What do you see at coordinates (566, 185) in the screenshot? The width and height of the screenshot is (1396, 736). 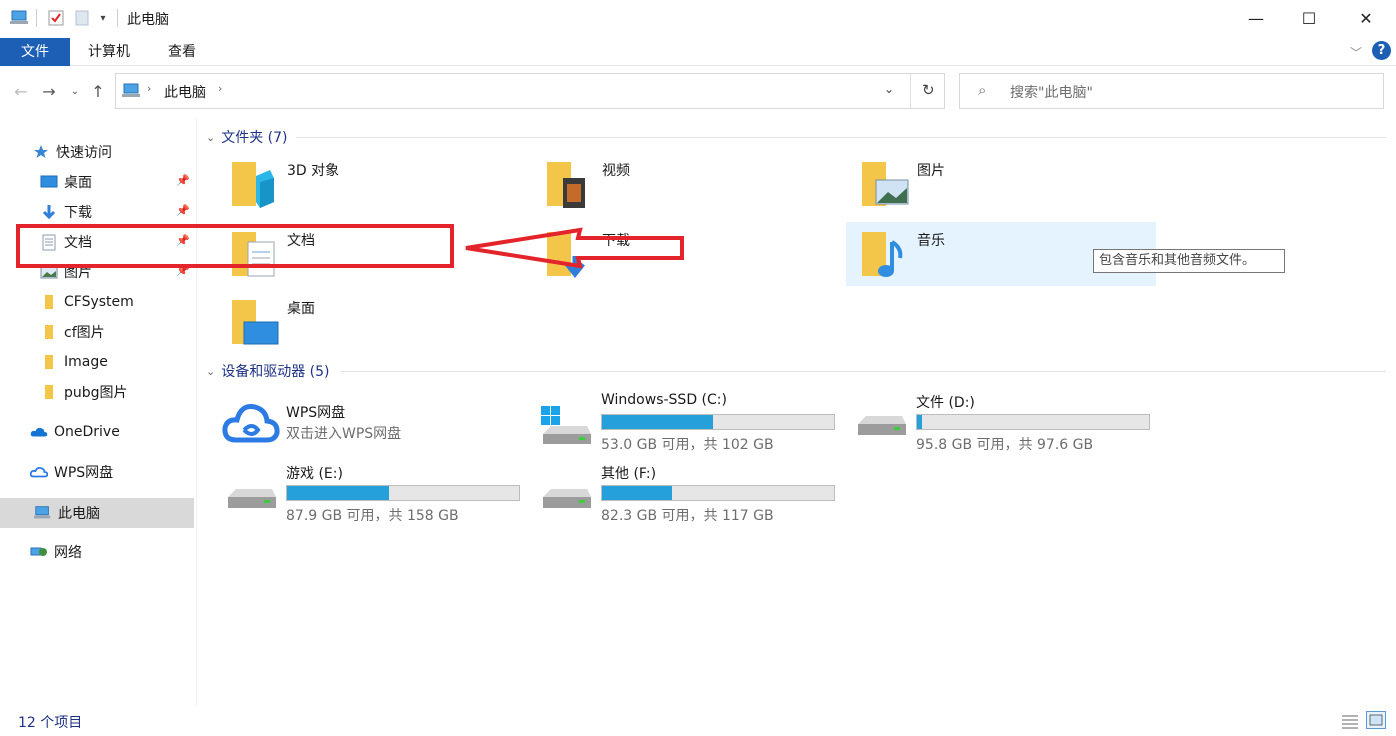 I see `videos-folder-icon` at bounding box center [566, 185].